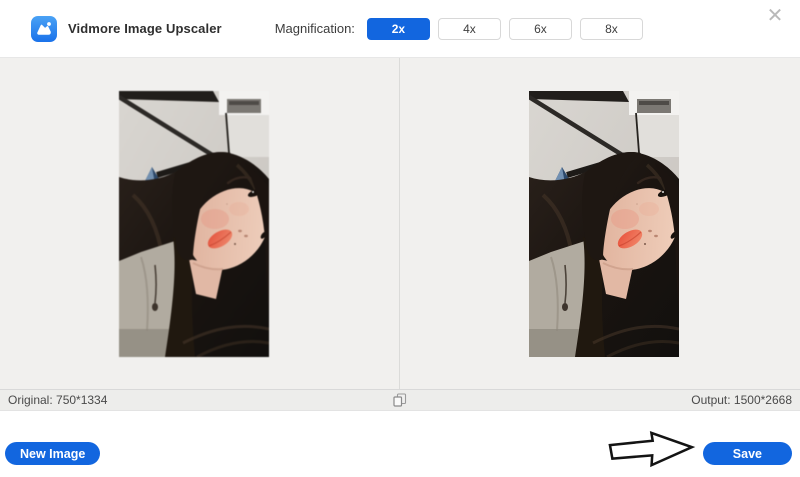  I want to click on output-size-info: Output: 1500*2668, so click(741, 400).